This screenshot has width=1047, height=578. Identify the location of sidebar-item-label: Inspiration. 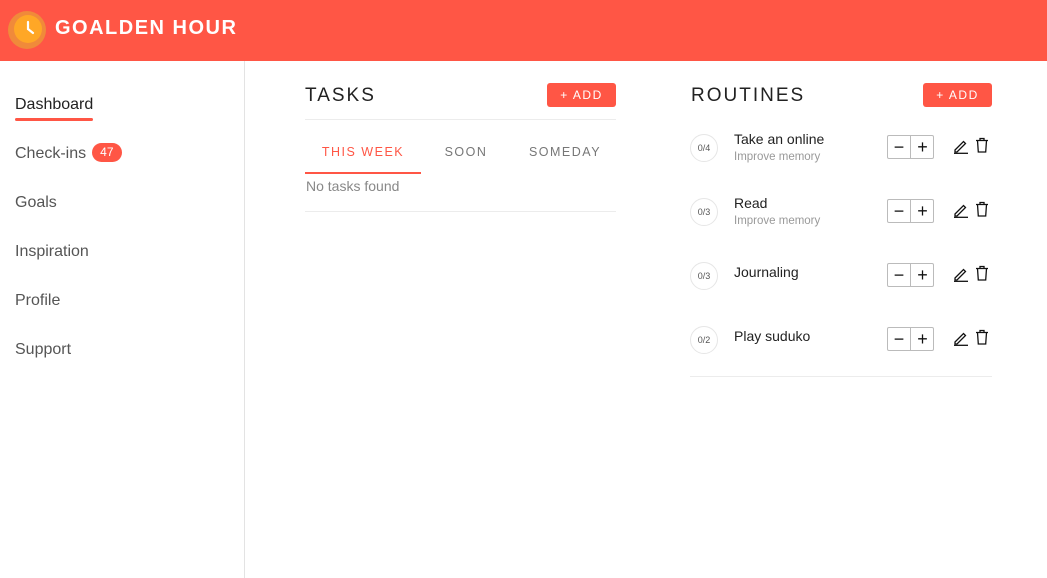
(52, 251).